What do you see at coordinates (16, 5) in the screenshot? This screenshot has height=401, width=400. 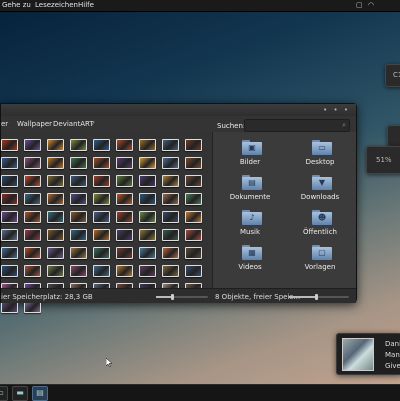 I see `menu-gehe-zu: Gehe zu` at bounding box center [16, 5].